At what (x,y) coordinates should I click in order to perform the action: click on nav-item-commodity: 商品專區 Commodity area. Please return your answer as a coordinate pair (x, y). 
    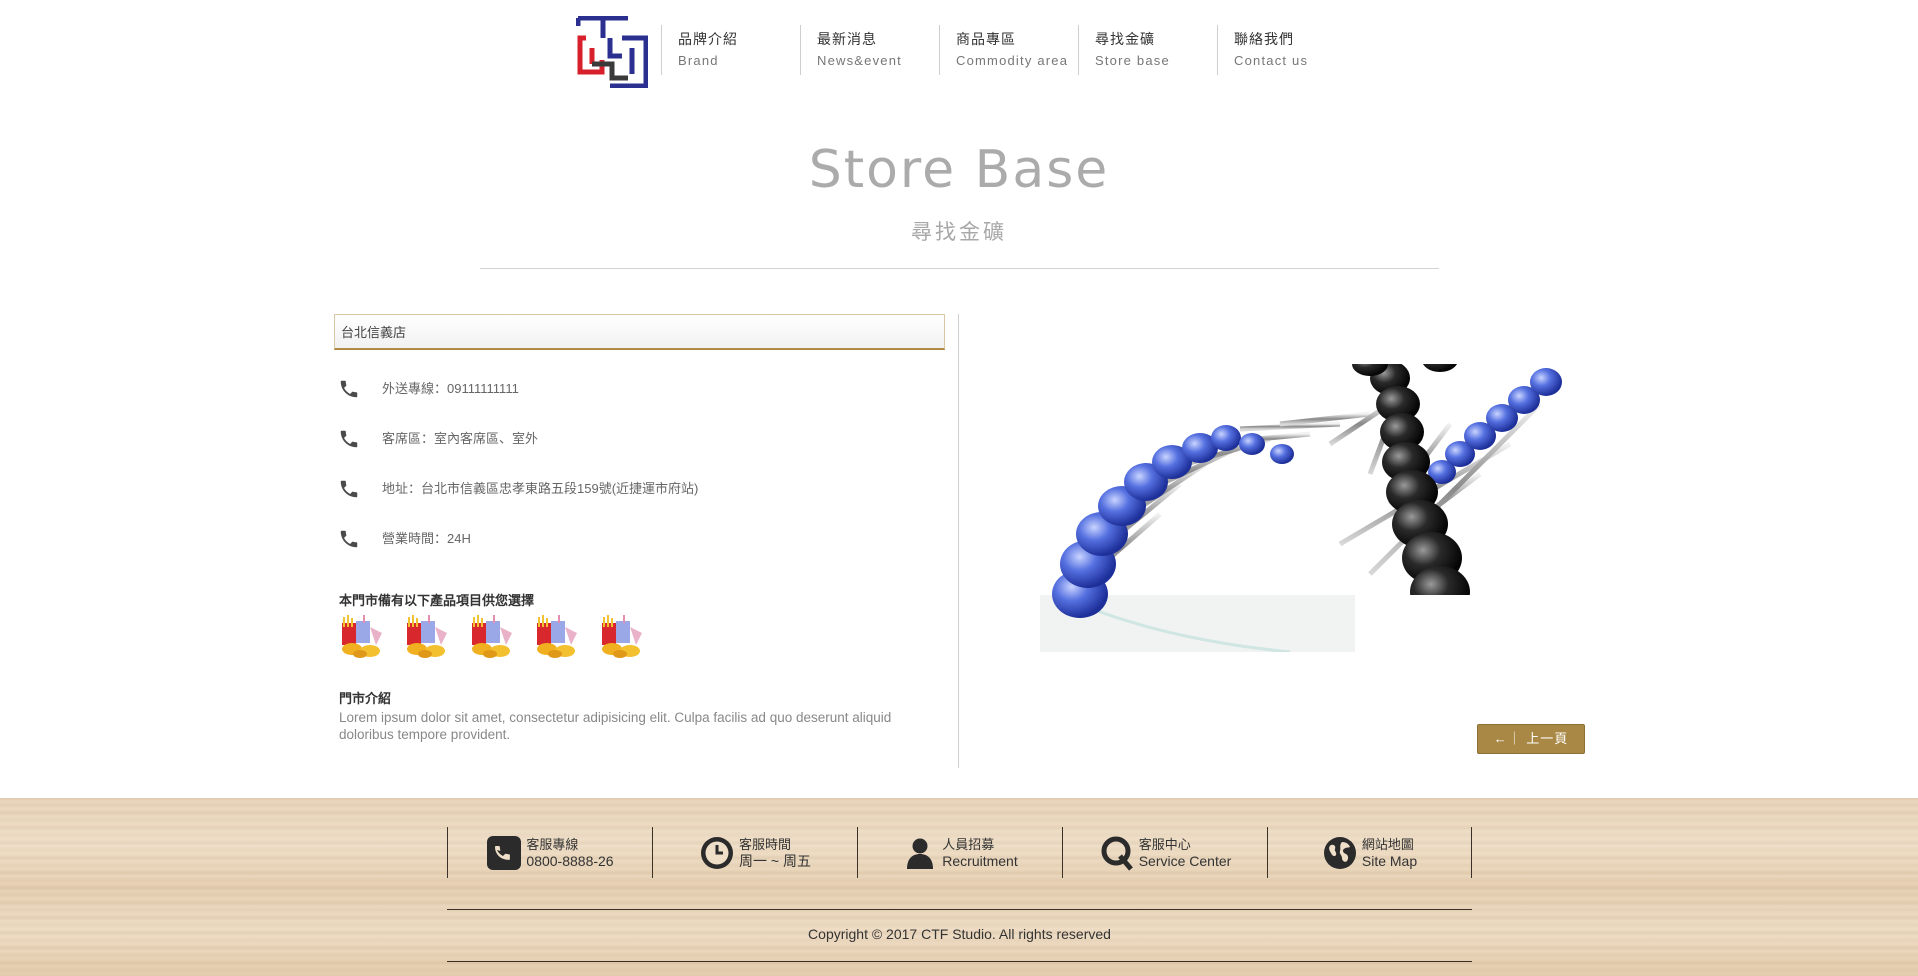
    Looking at the image, I should click on (1008, 50).